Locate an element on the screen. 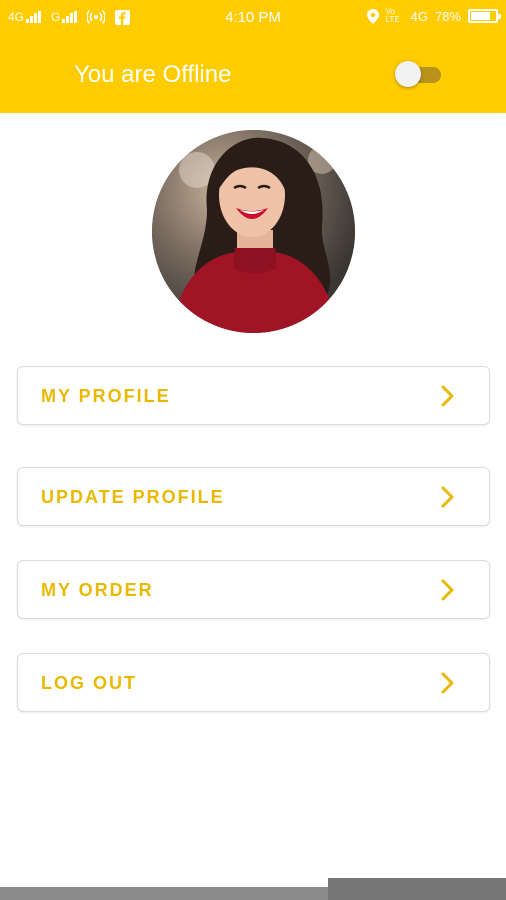  menu-item-label: MY PROFILE is located at coordinates (106, 396).